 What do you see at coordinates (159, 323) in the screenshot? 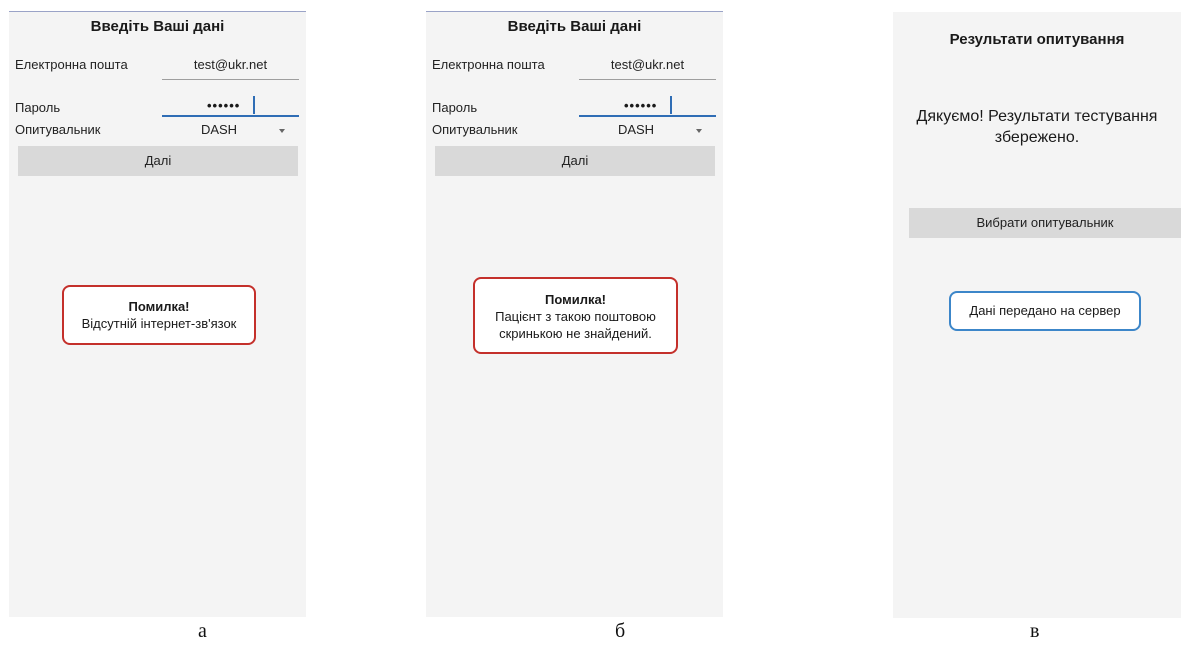
I see `toast-message: Відсутній інтернет-зв'язок` at bounding box center [159, 323].